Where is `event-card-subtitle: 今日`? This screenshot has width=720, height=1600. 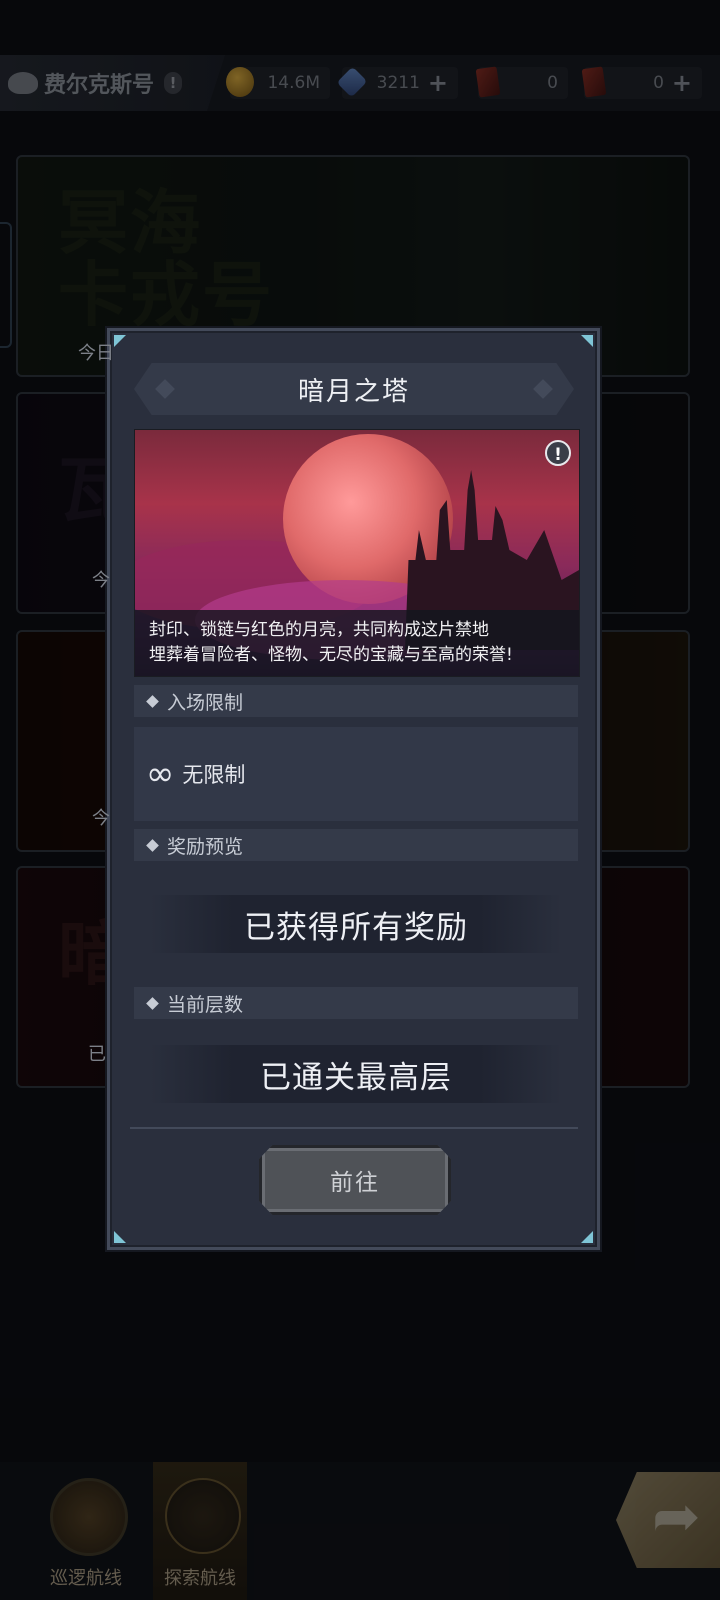 event-card-subtitle: 今日 is located at coordinates (96, 353).